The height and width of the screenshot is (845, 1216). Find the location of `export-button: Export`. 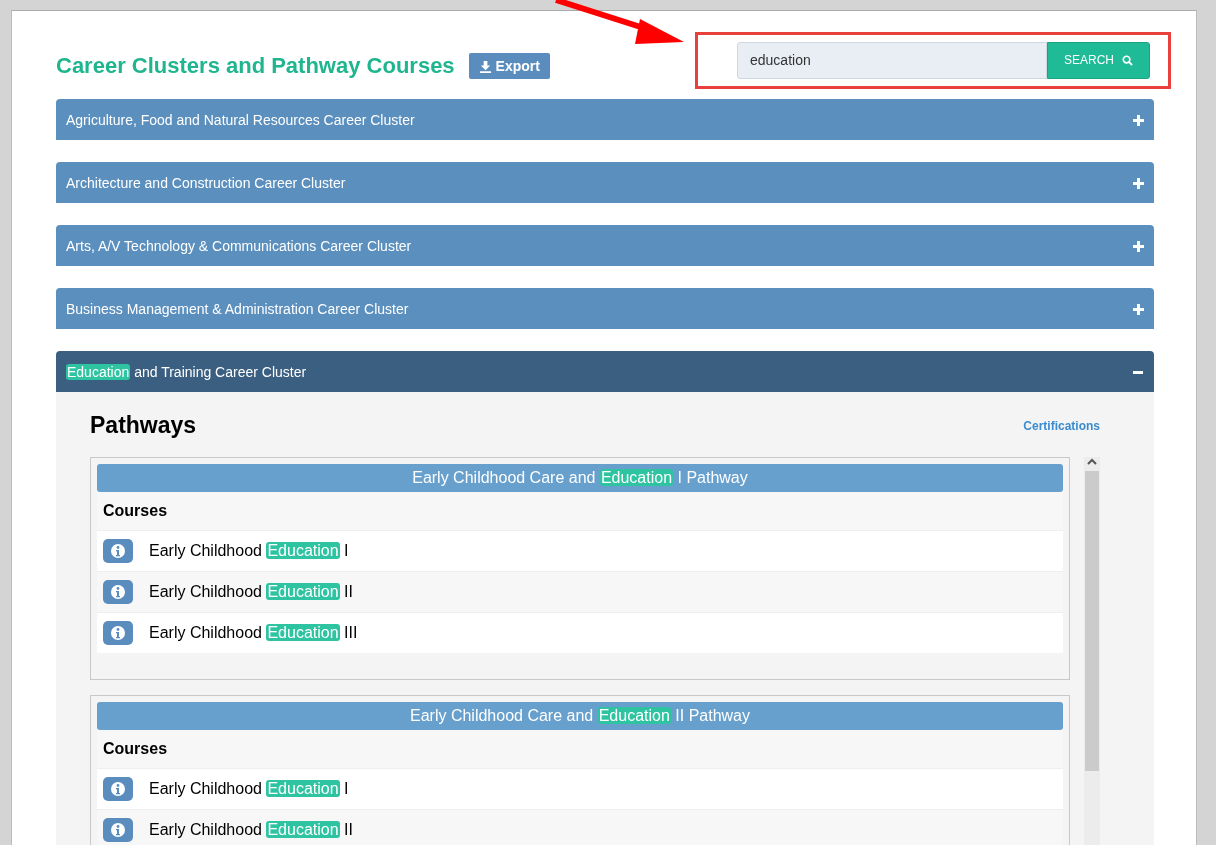

export-button: Export is located at coordinates (509, 66).